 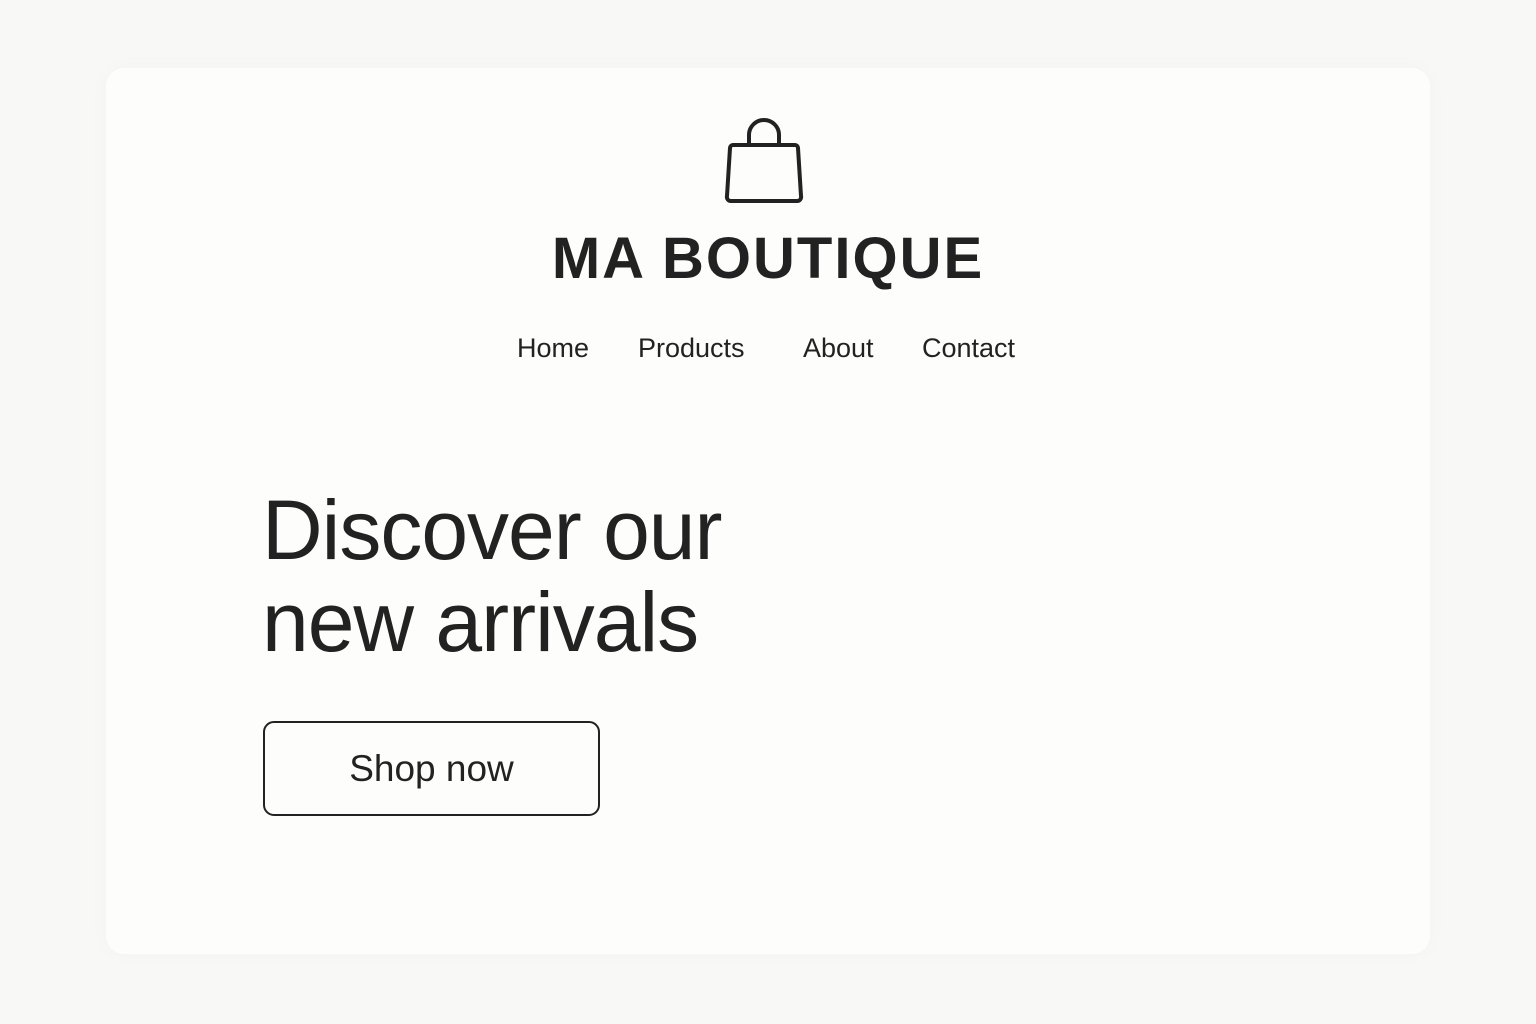 I want to click on nav-item-products: Products, so click(x=691, y=348).